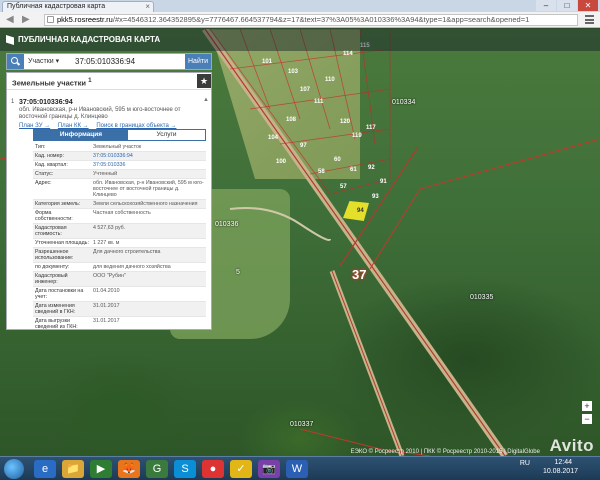  What do you see at coordinates (589, 19) in the screenshot?
I see `menu-icon` at bounding box center [589, 19].